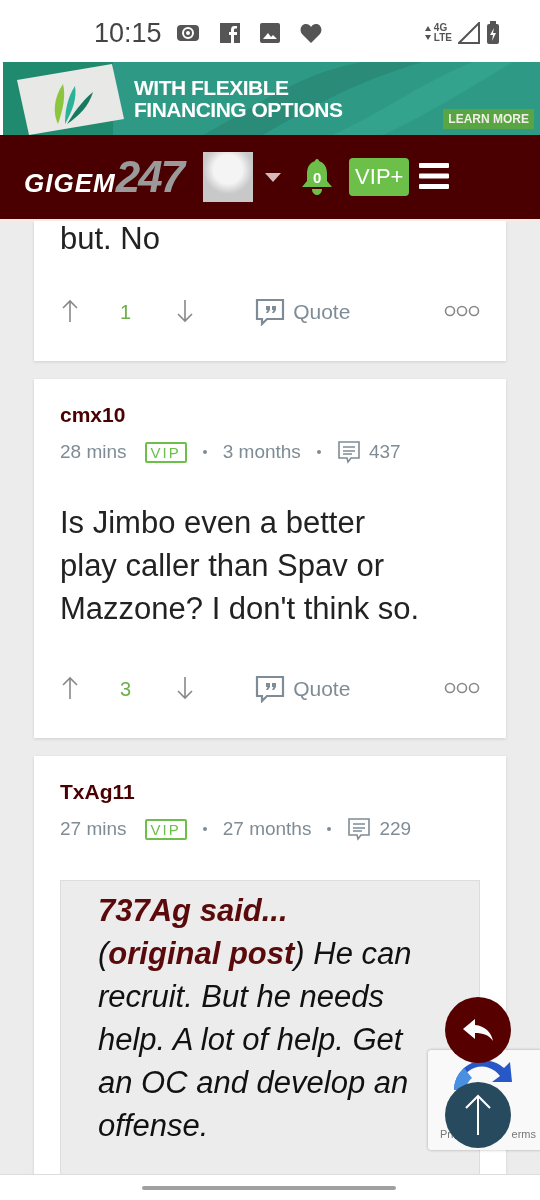 The height and width of the screenshot is (1200, 540). What do you see at coordinates (270, 415) in the screenshot?
I see `username: cmx10` at bounding box center [270, 415].